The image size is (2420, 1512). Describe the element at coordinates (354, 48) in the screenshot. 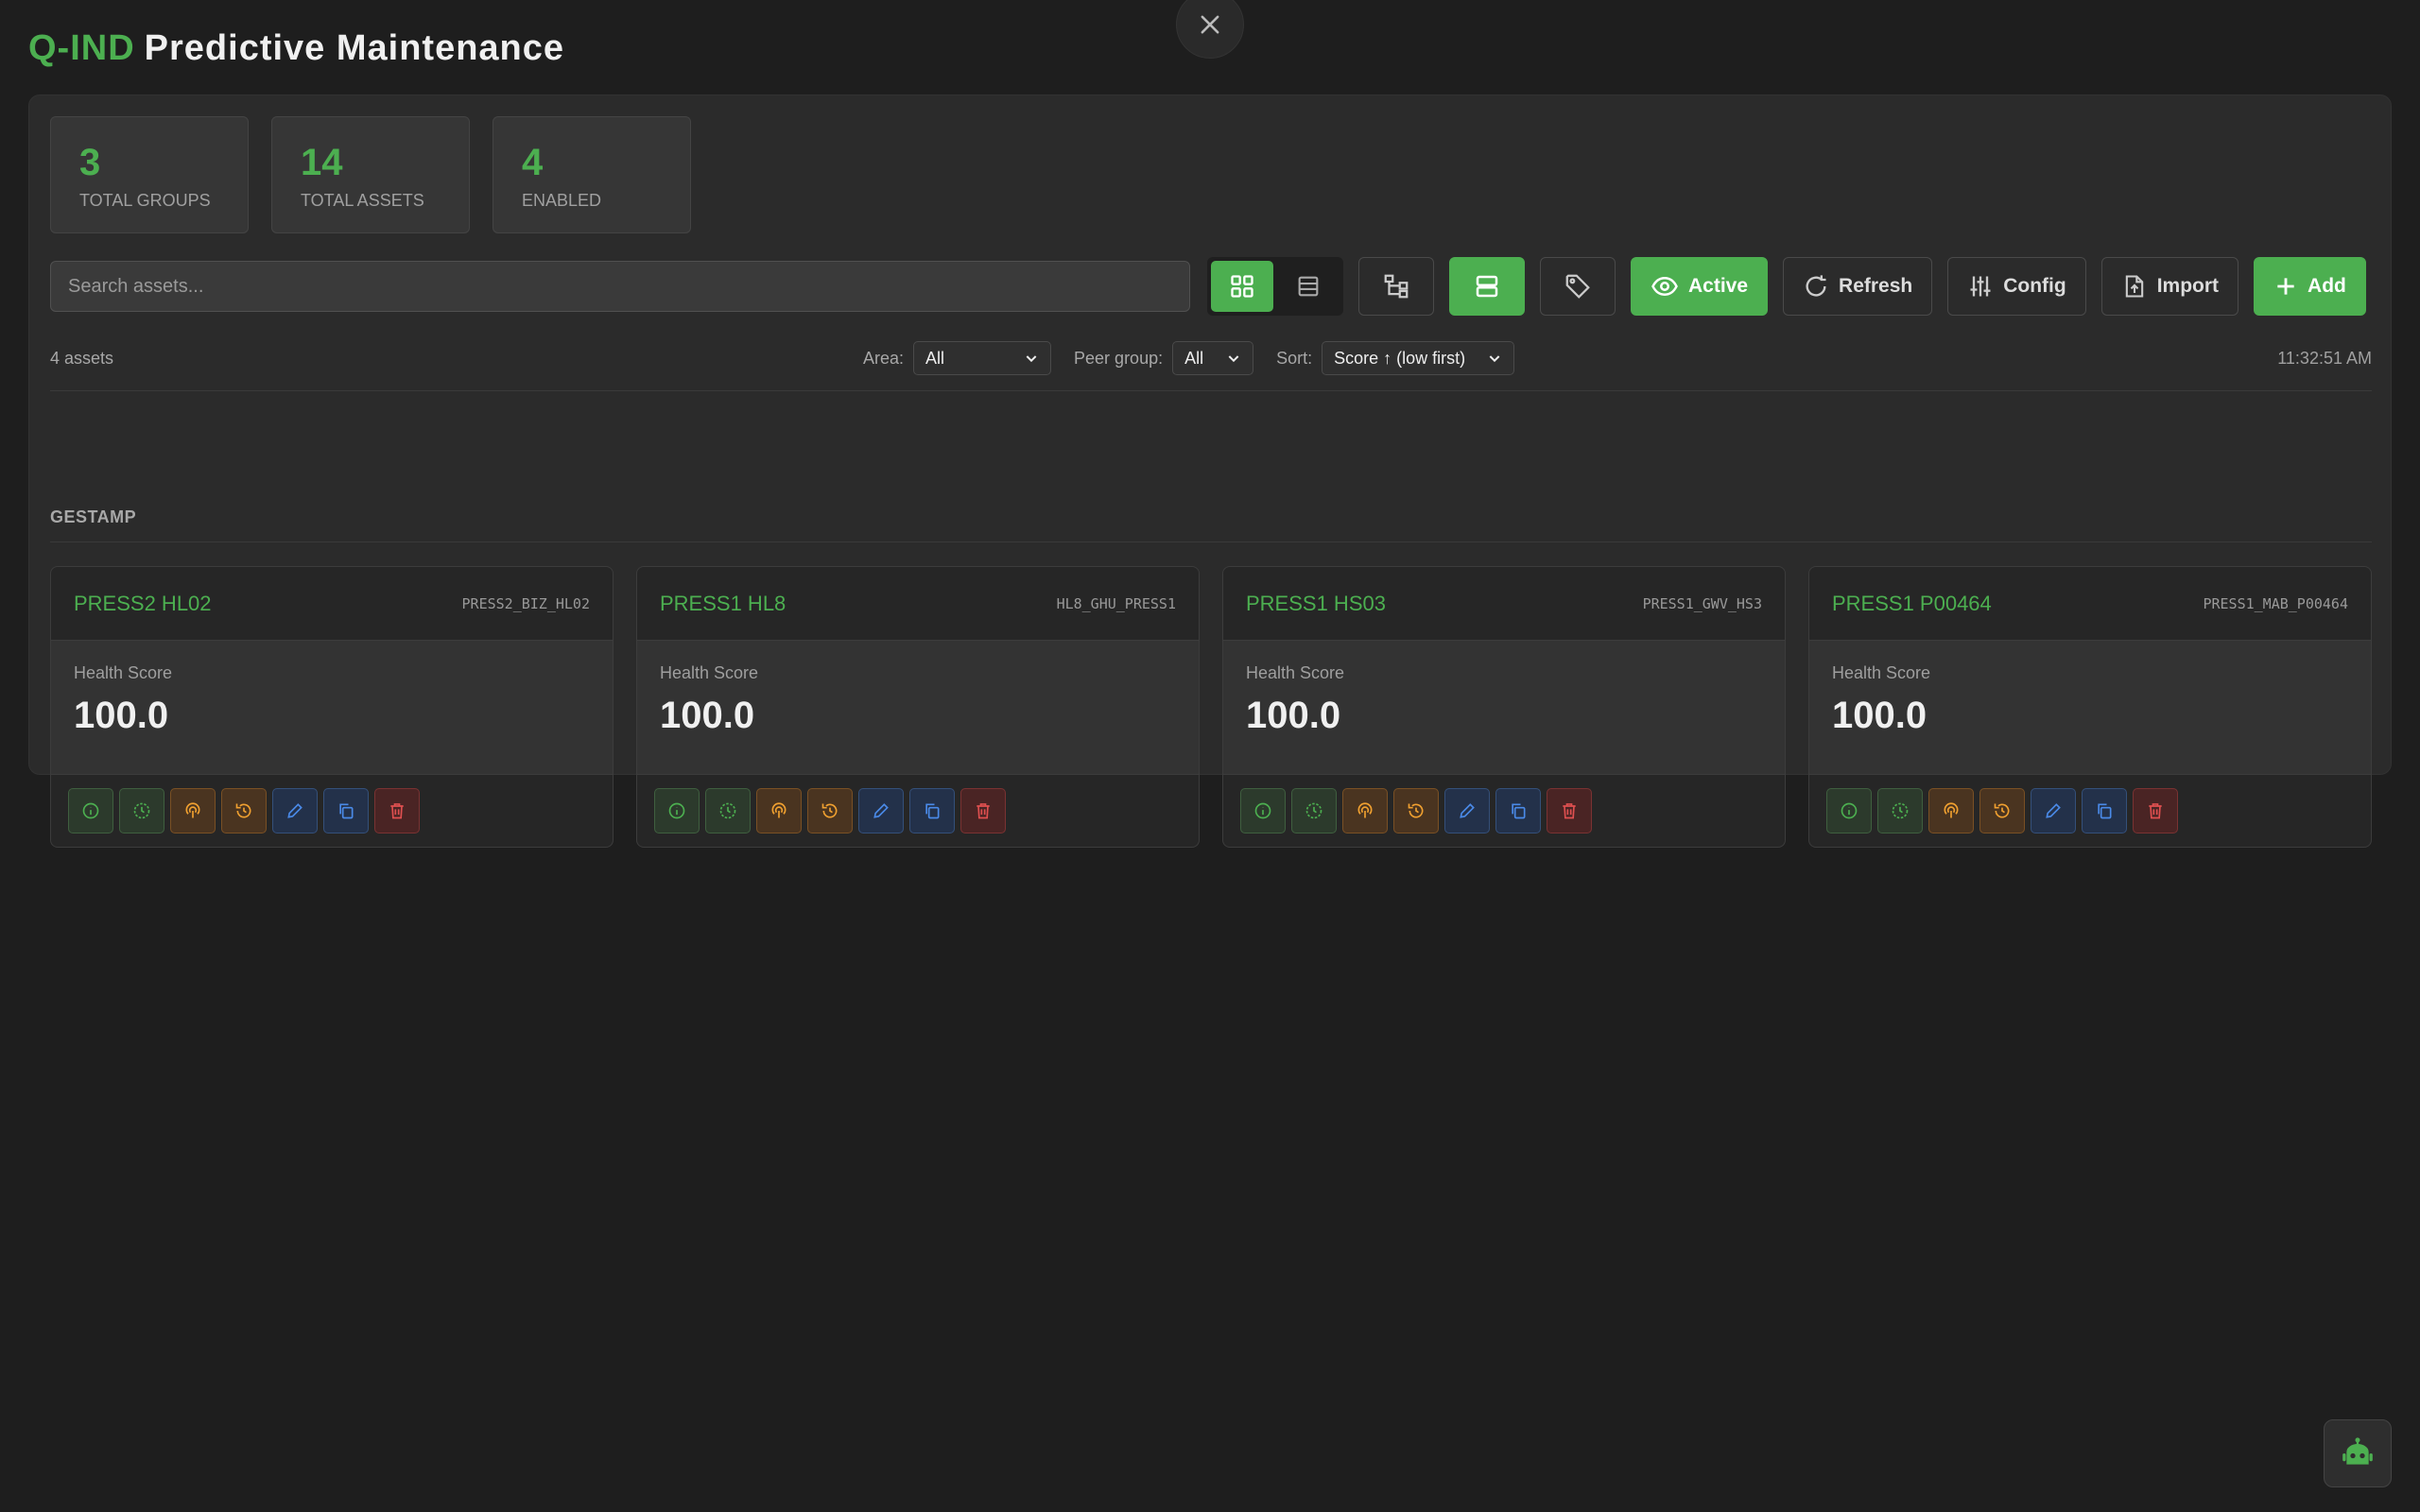

I see `app-name: Predictive Maintenance` at that location.